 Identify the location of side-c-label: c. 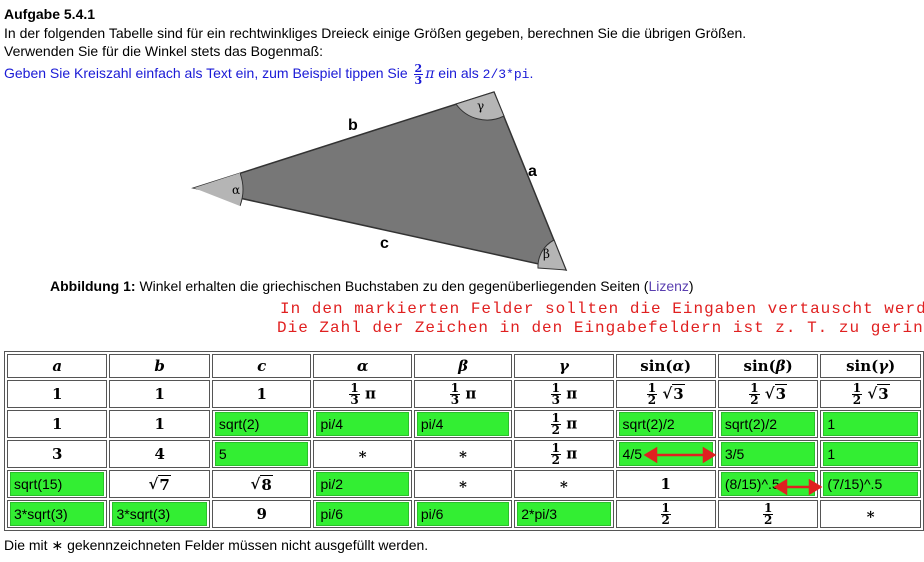
(384, 243).